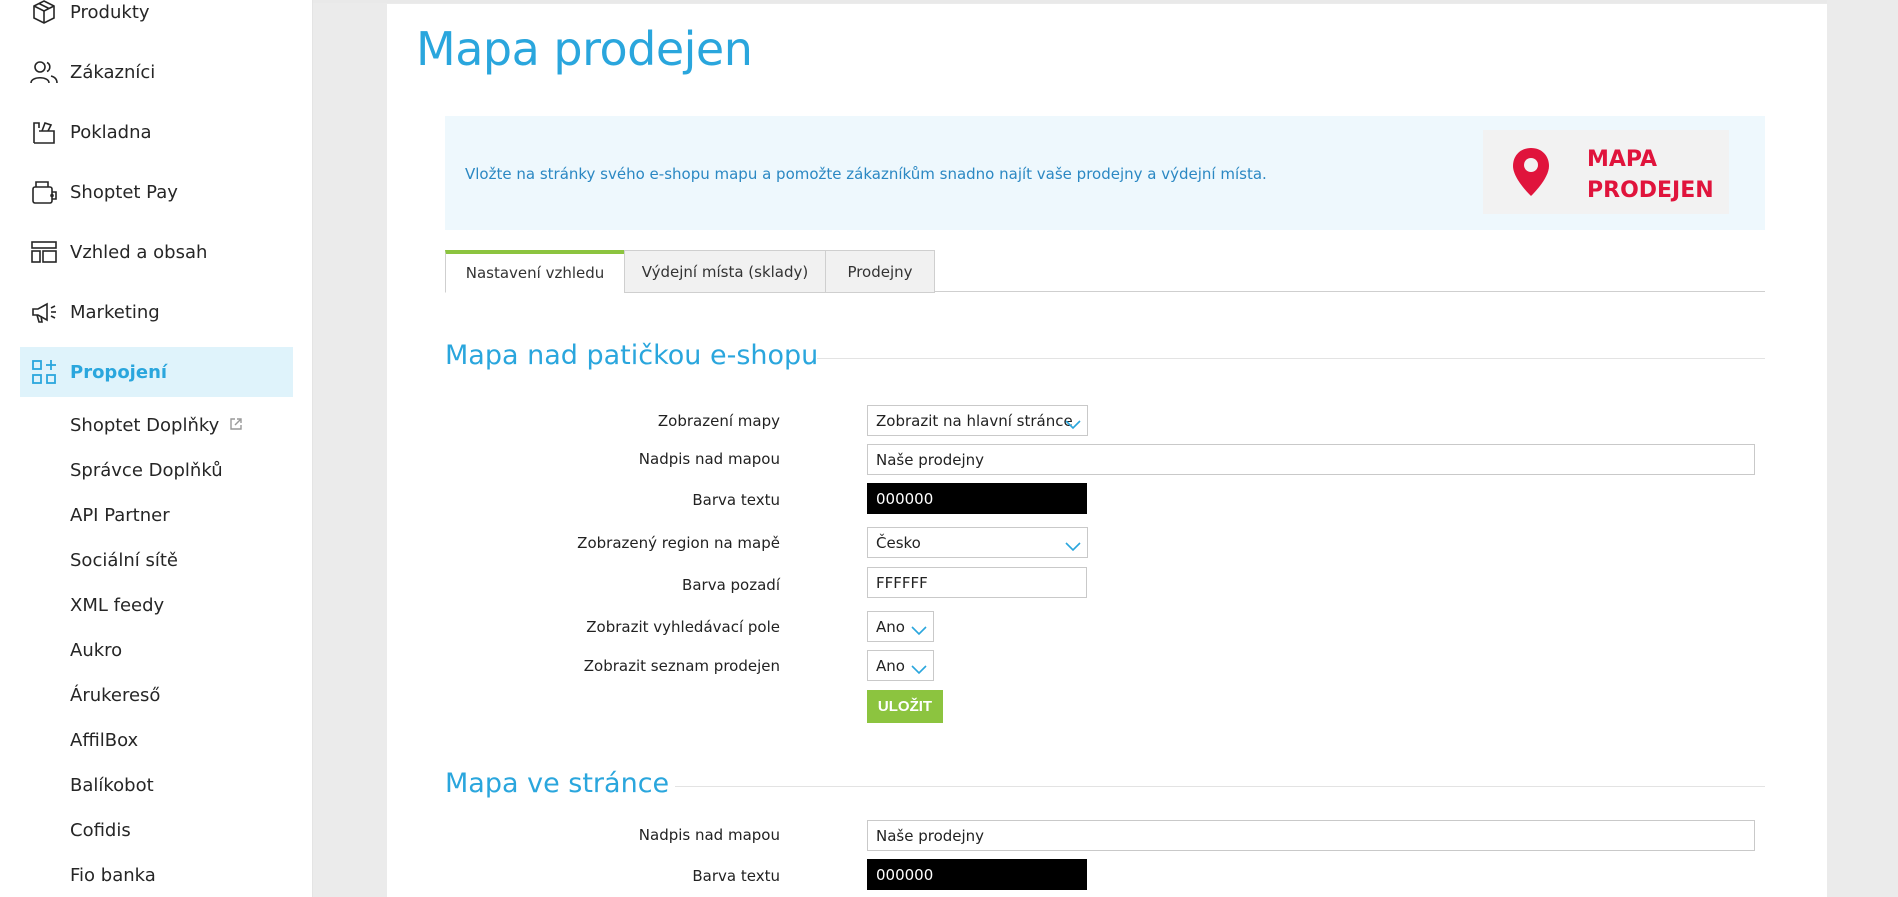 The width and height of the screenshot is (1898, 897). I want to click on heading-input: Naše prodejny, so click(1311, 459).